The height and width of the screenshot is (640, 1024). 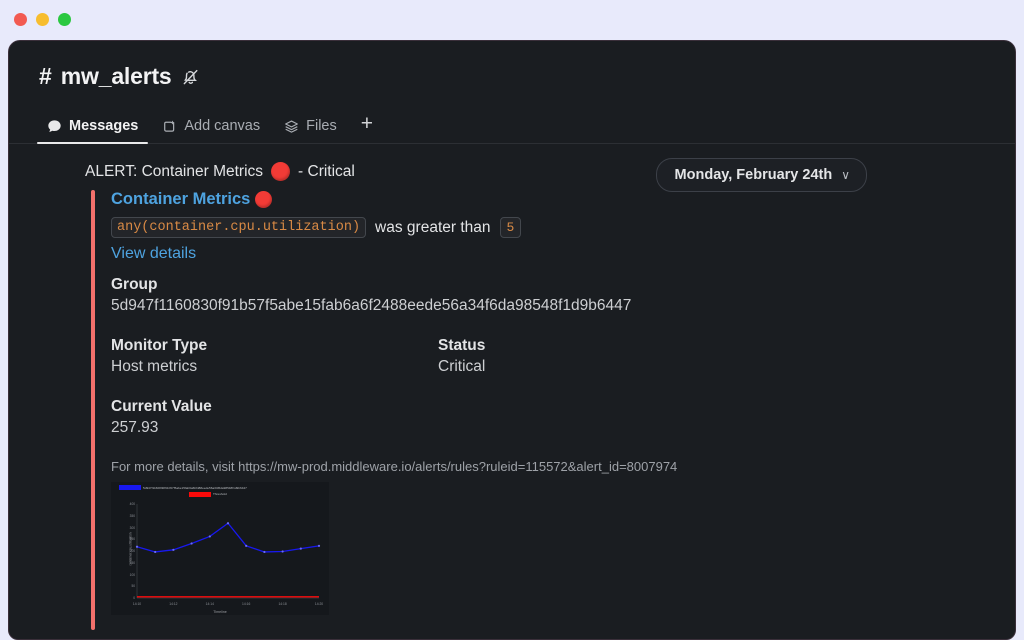 What do you see at coordinates (274, 356) in the screenshot?
I see `field-monitor-type: Monitor Type Host metrics` at bounding box center [274, 356].